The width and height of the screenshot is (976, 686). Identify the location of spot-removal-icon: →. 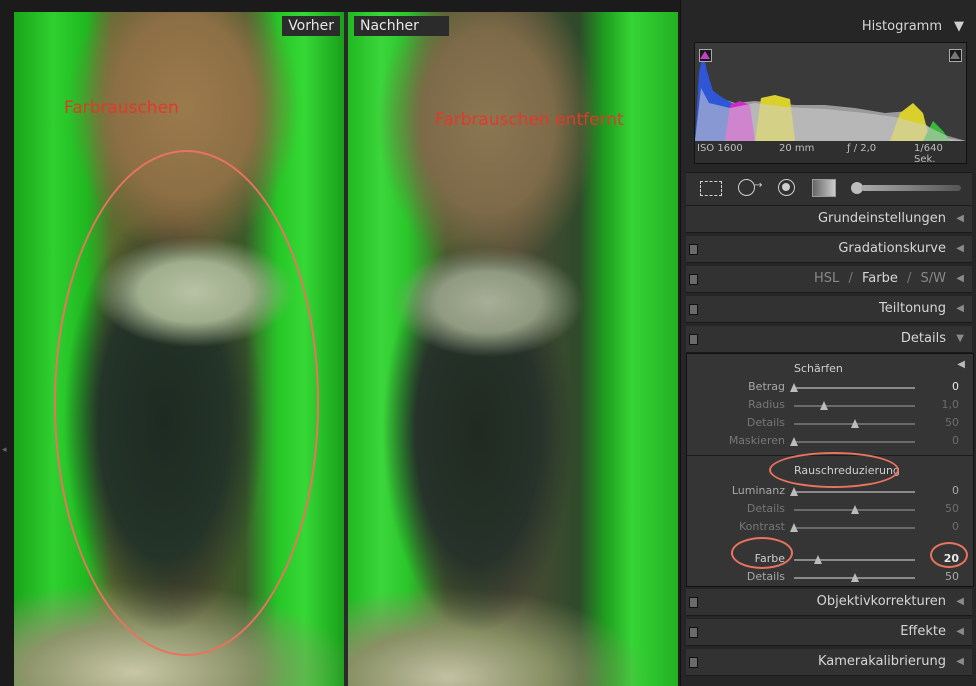
(749, 188).